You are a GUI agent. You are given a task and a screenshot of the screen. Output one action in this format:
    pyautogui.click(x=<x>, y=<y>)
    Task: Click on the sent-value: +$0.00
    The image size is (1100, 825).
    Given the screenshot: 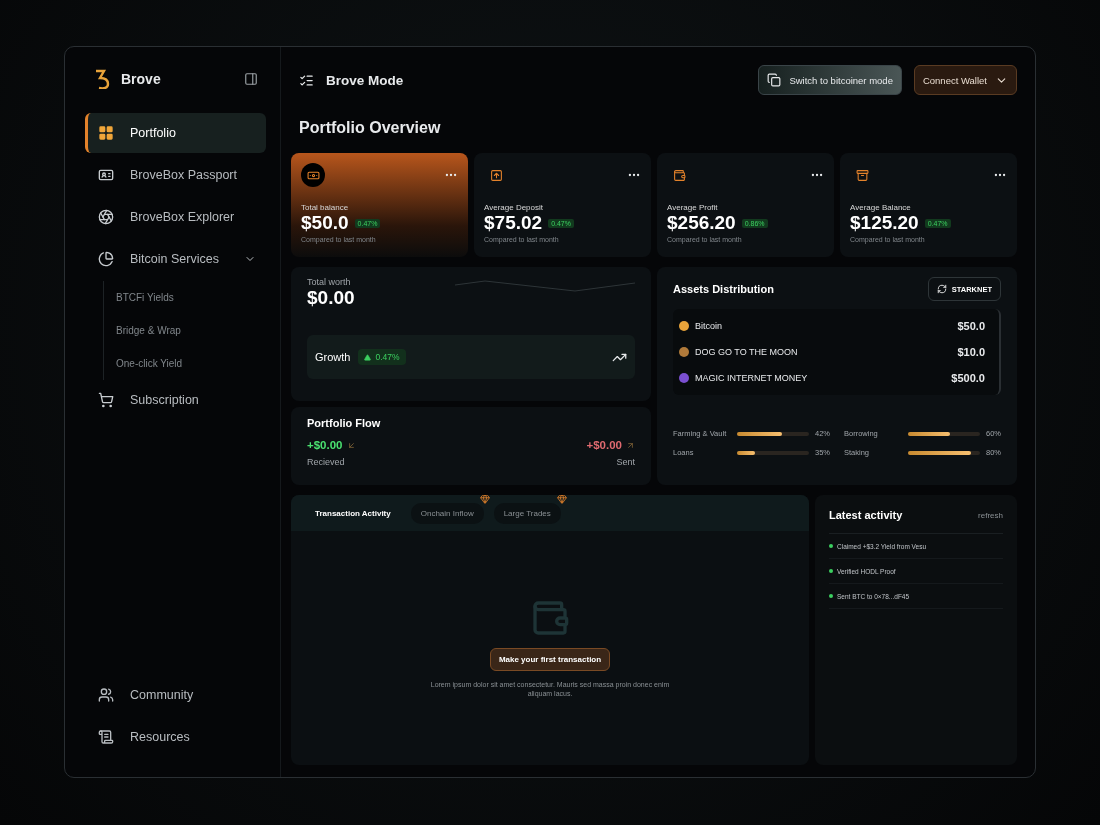 What is the action you would take?
    pyautogui.click(x=610, y=445)
    